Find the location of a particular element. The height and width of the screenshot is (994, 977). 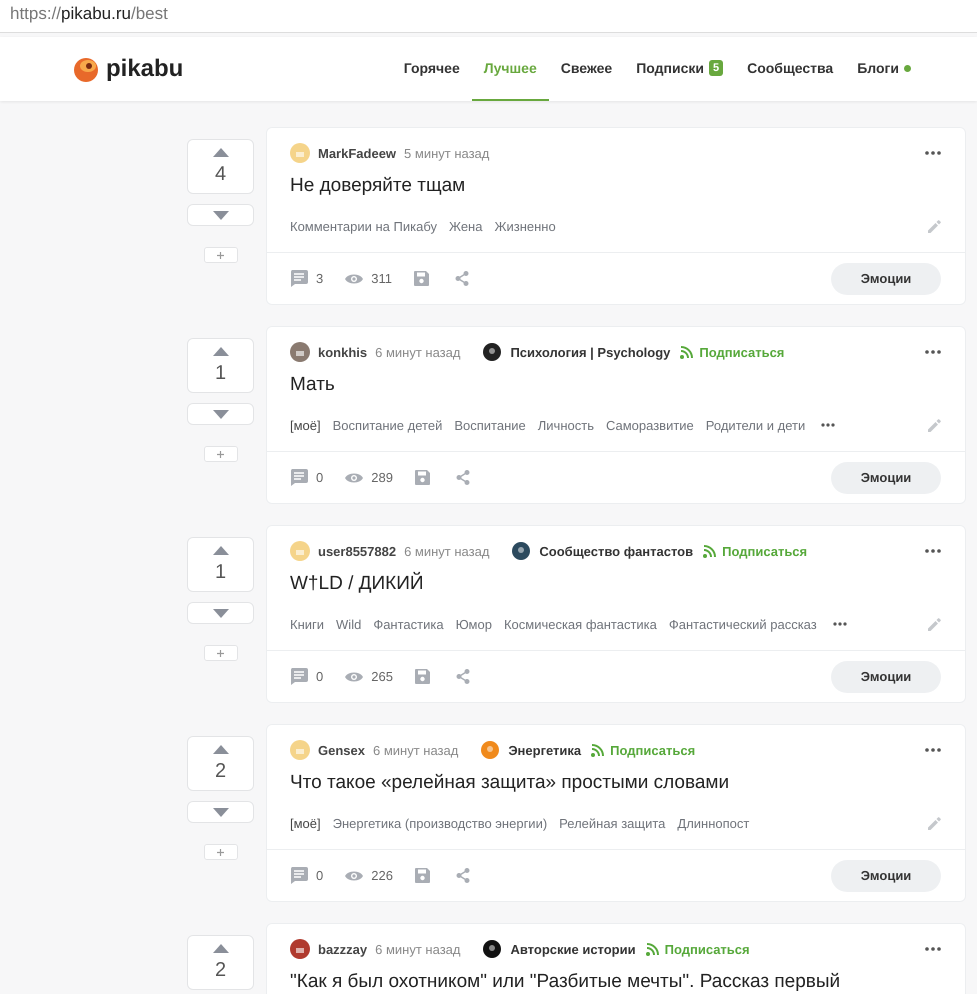

logo-icon is located at coordinates (86, 69).